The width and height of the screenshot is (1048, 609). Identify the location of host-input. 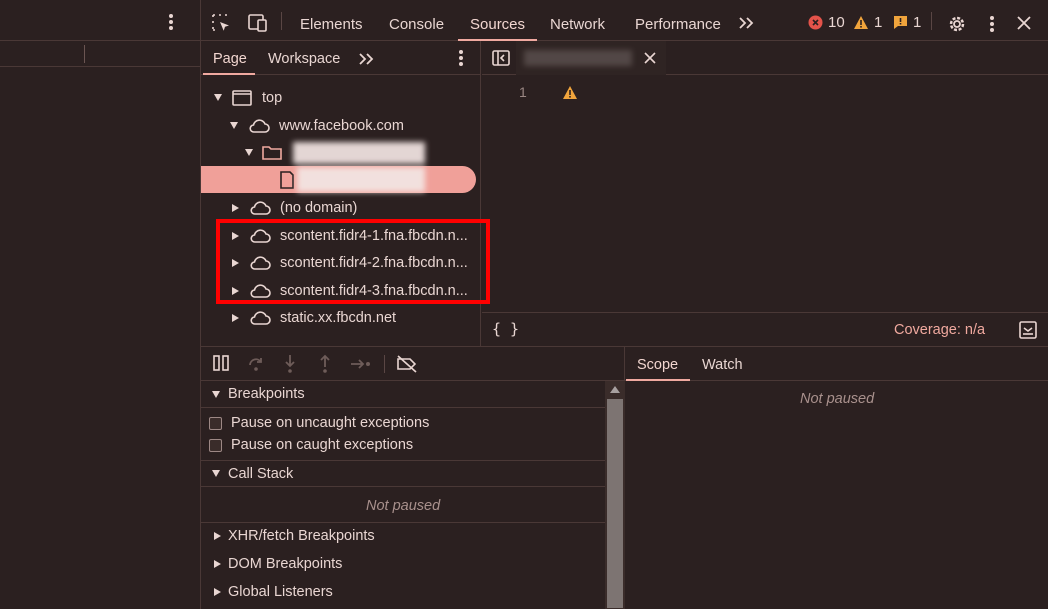
(100, 54).